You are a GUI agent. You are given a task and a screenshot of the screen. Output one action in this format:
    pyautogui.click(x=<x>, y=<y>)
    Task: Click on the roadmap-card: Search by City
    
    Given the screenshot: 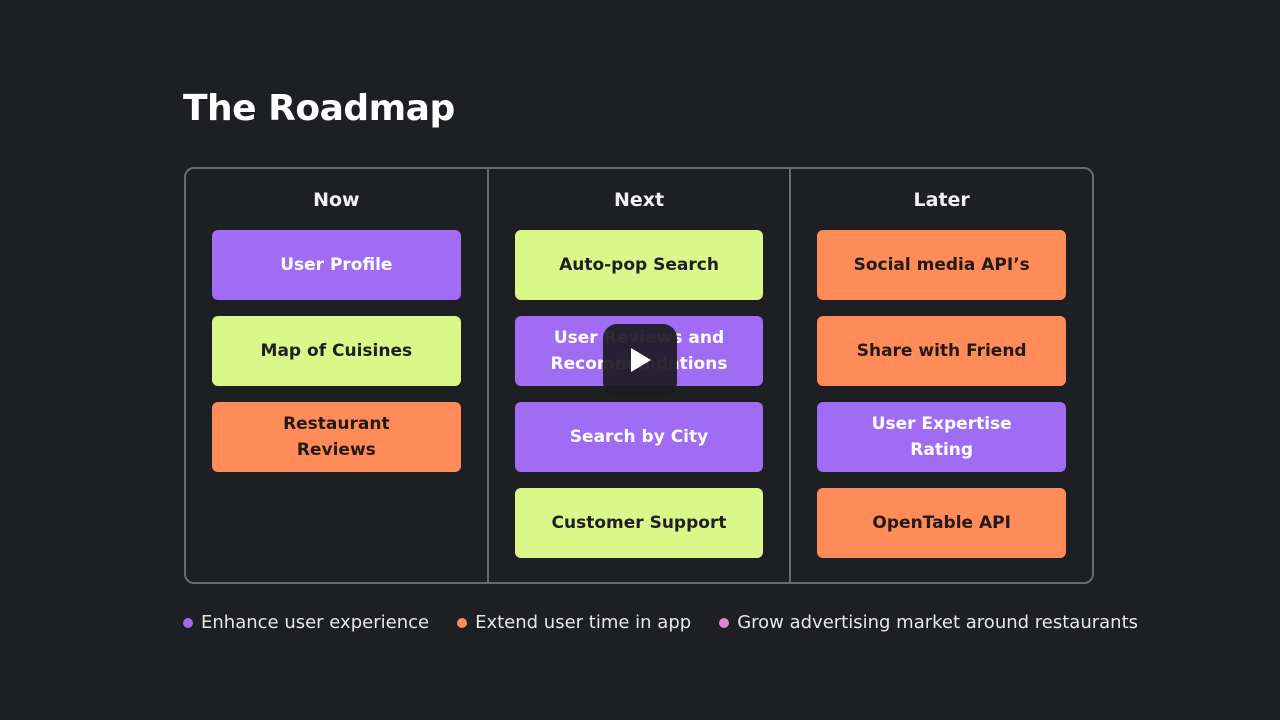 What is the action you would take?
    pyautogui.click(x=639, y=437)
    